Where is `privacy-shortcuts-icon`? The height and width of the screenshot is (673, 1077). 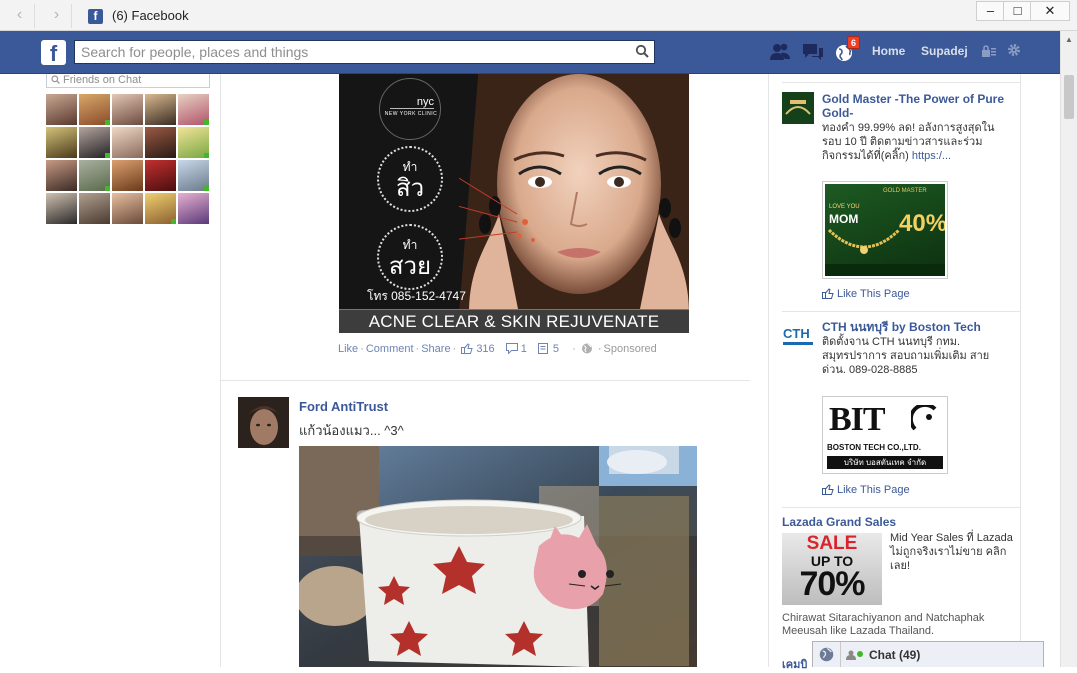
privacy-shortcuts-icon is located at coordinates (989, 51).